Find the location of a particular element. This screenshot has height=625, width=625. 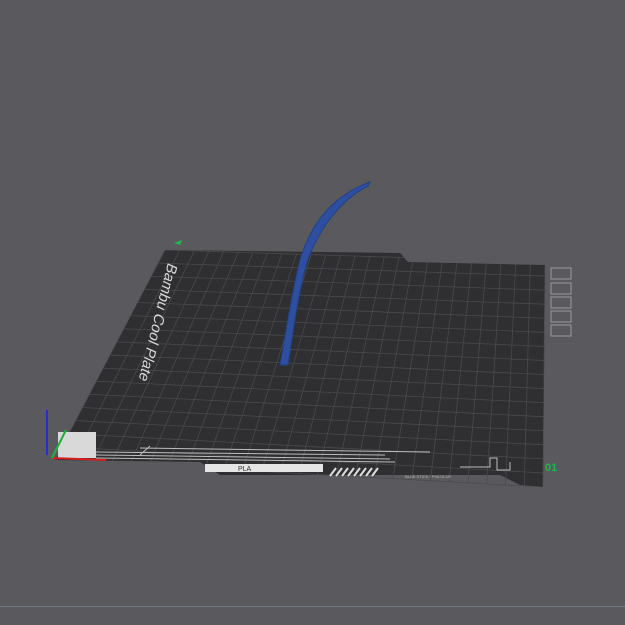

sticker-text: BLUE STICK / PVA GLUE is located at coordinates (428, 476).